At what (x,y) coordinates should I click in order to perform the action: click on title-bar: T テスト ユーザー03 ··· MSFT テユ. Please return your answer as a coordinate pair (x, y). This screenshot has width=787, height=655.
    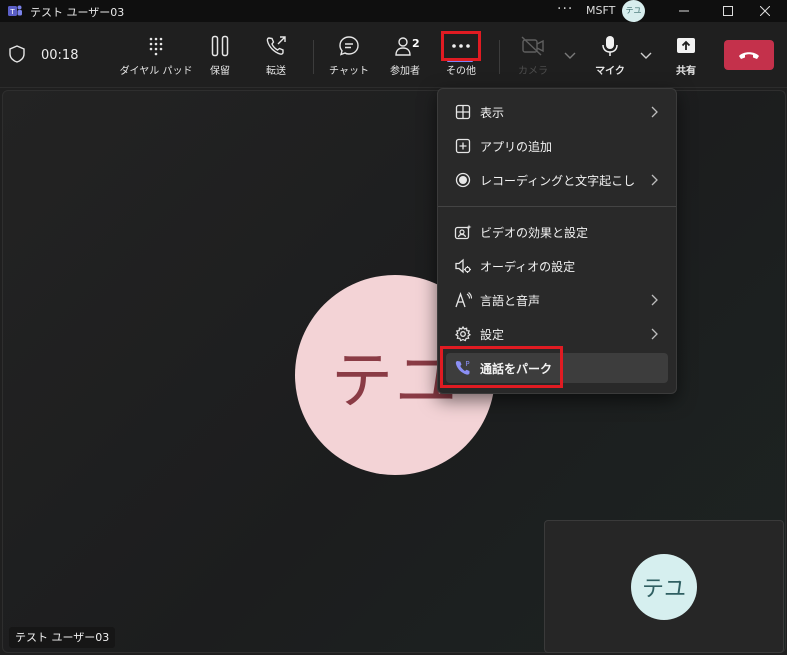
    Looking at the image, I should click on (393, 11).